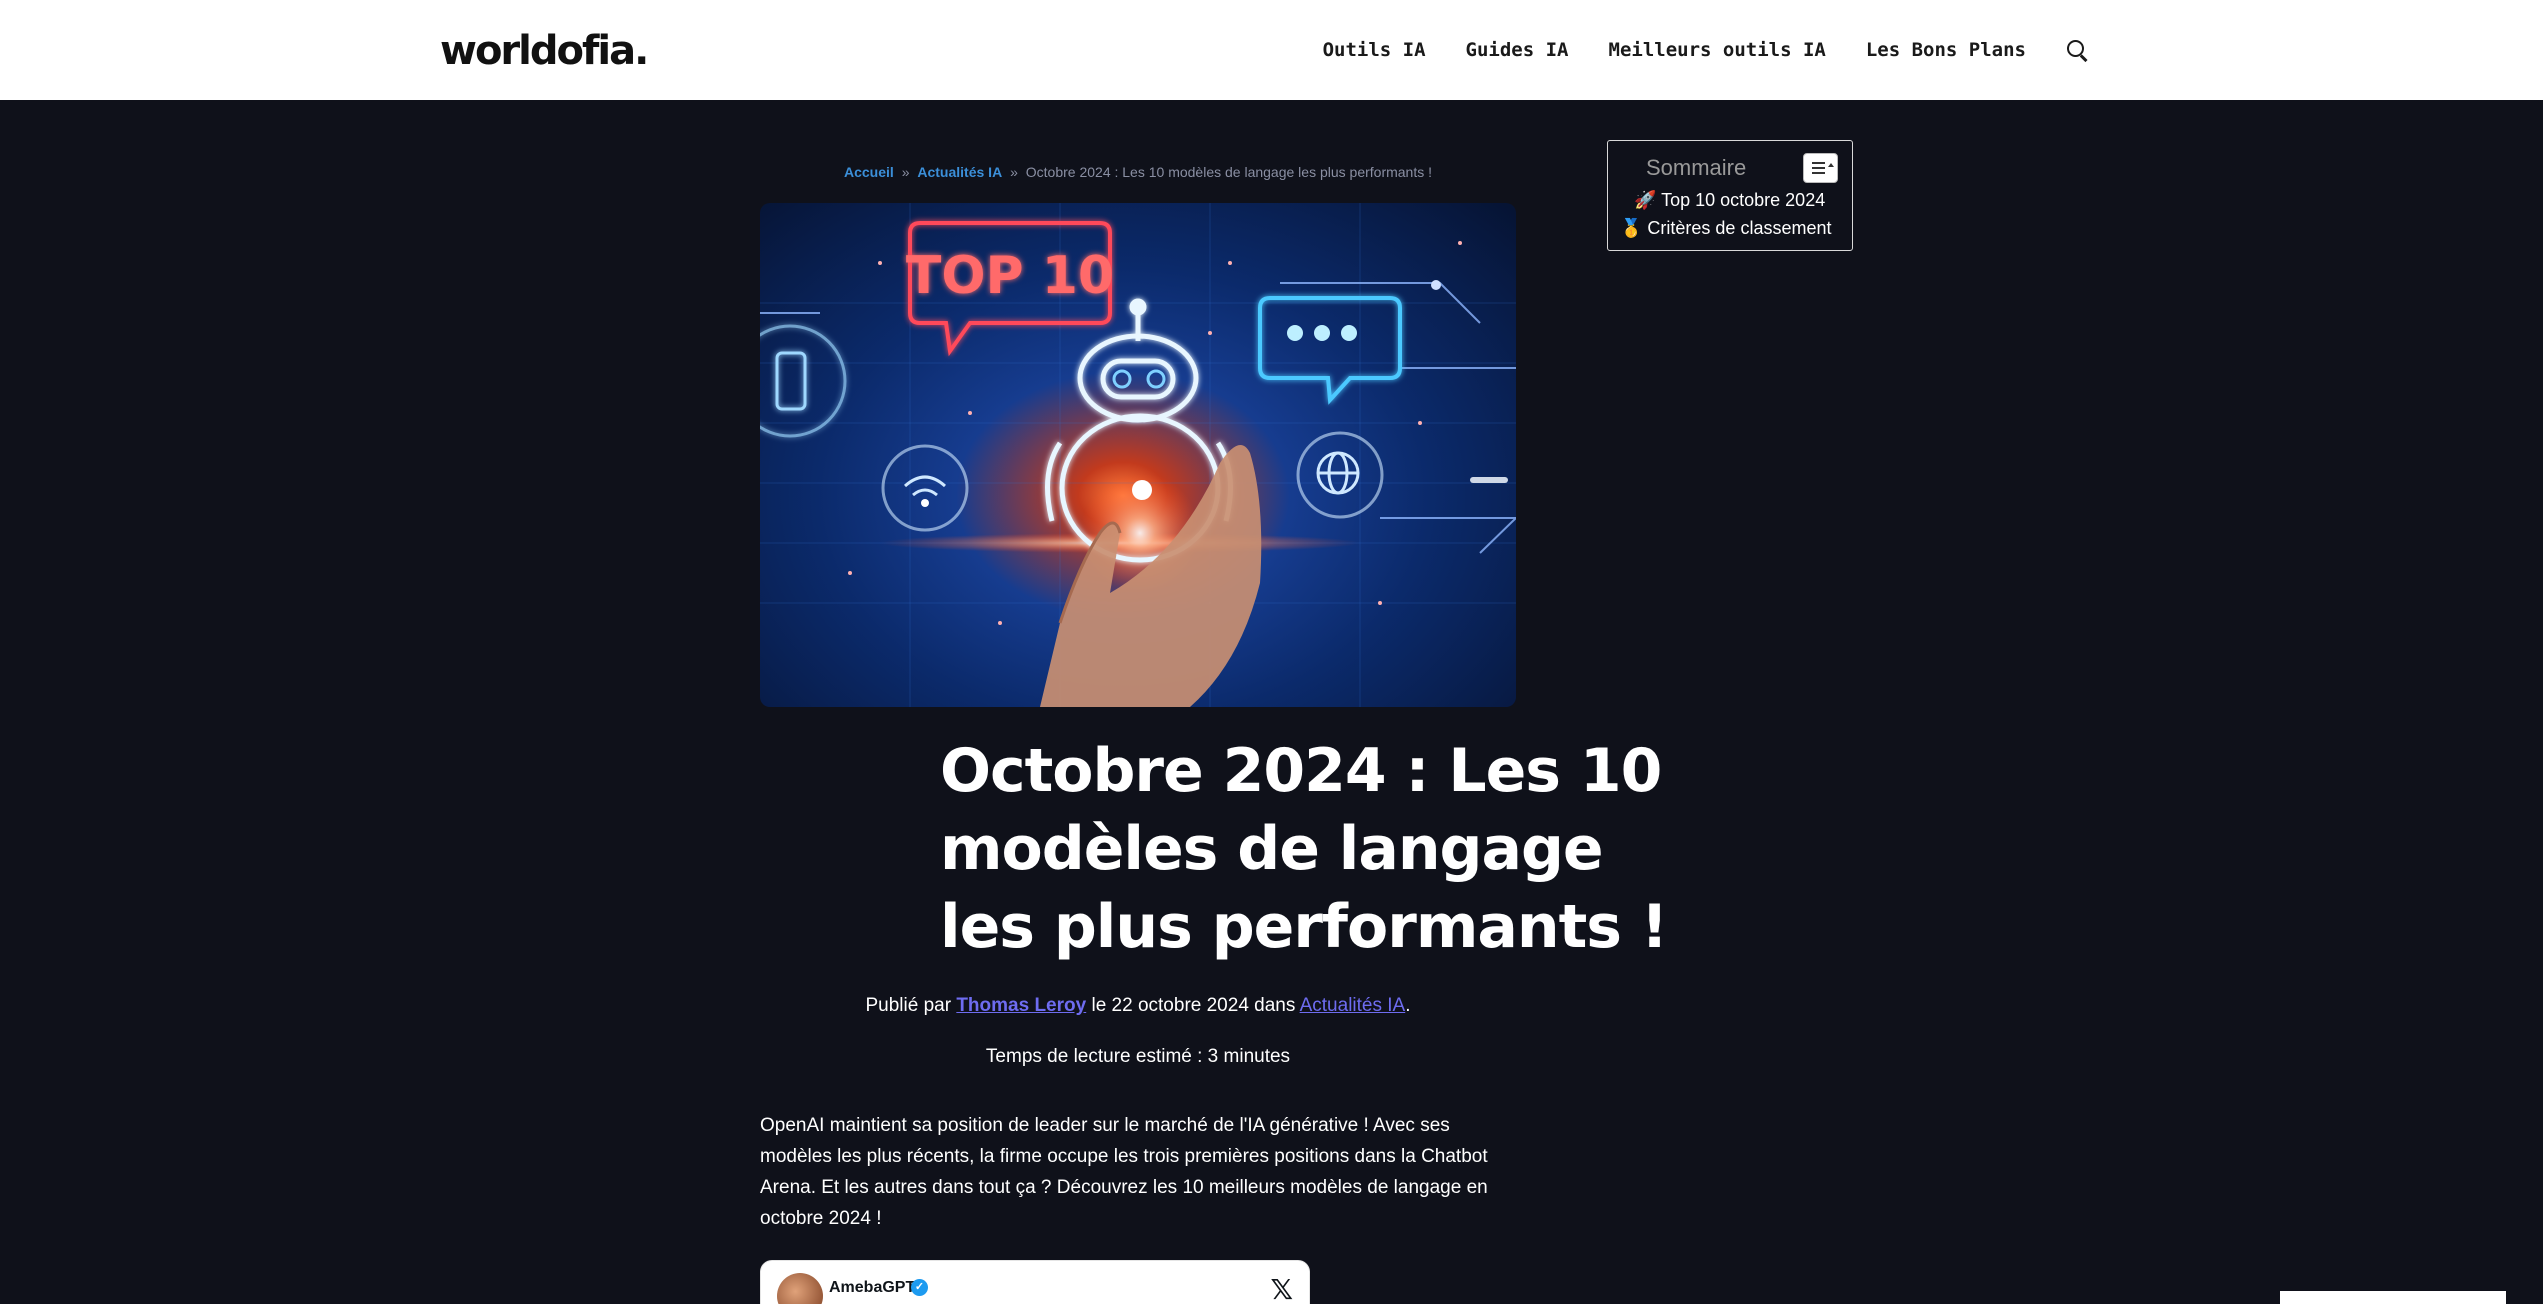 The height and width of the screenshot is (1304, 2543). I want to click on site-logo: worldofia., so click(544, 51).